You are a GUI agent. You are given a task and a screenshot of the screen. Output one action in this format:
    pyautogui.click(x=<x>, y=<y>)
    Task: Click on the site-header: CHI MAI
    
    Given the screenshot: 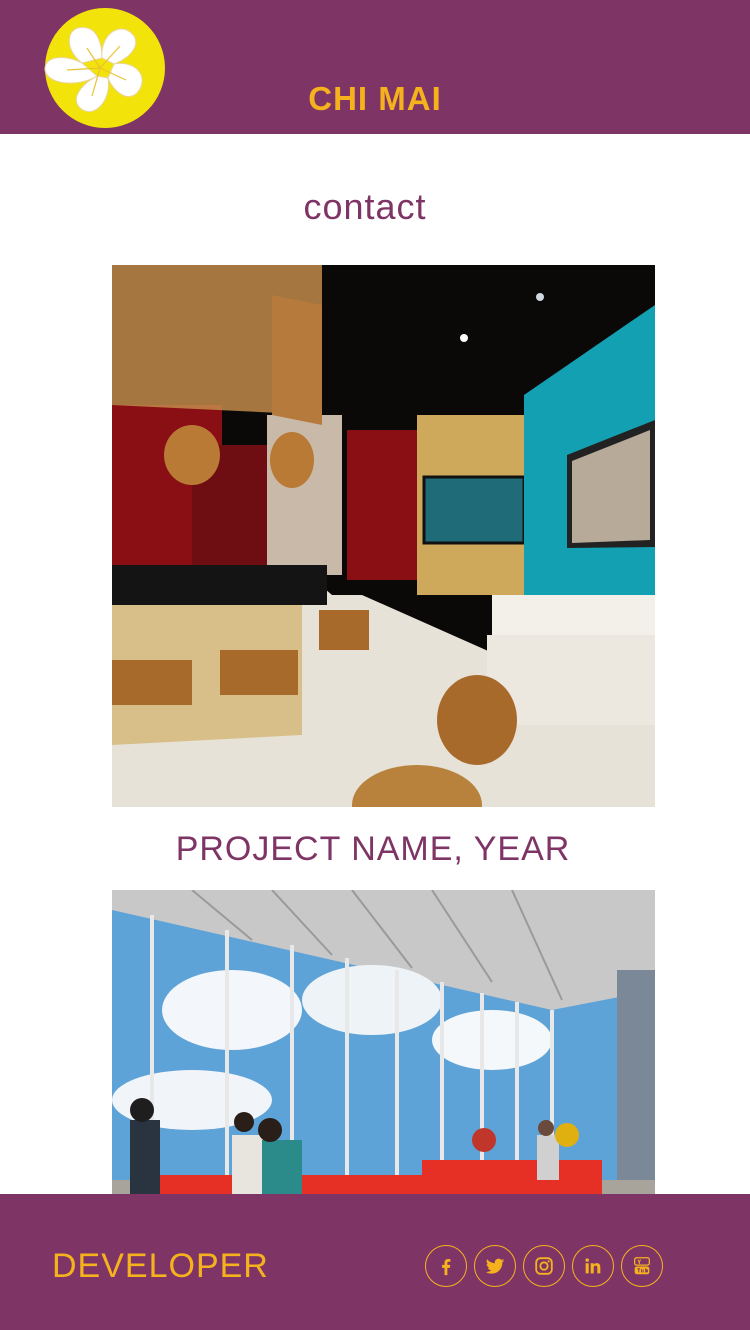 What is the action you would take?
    pyautogui.click(x=375, y=67)
    